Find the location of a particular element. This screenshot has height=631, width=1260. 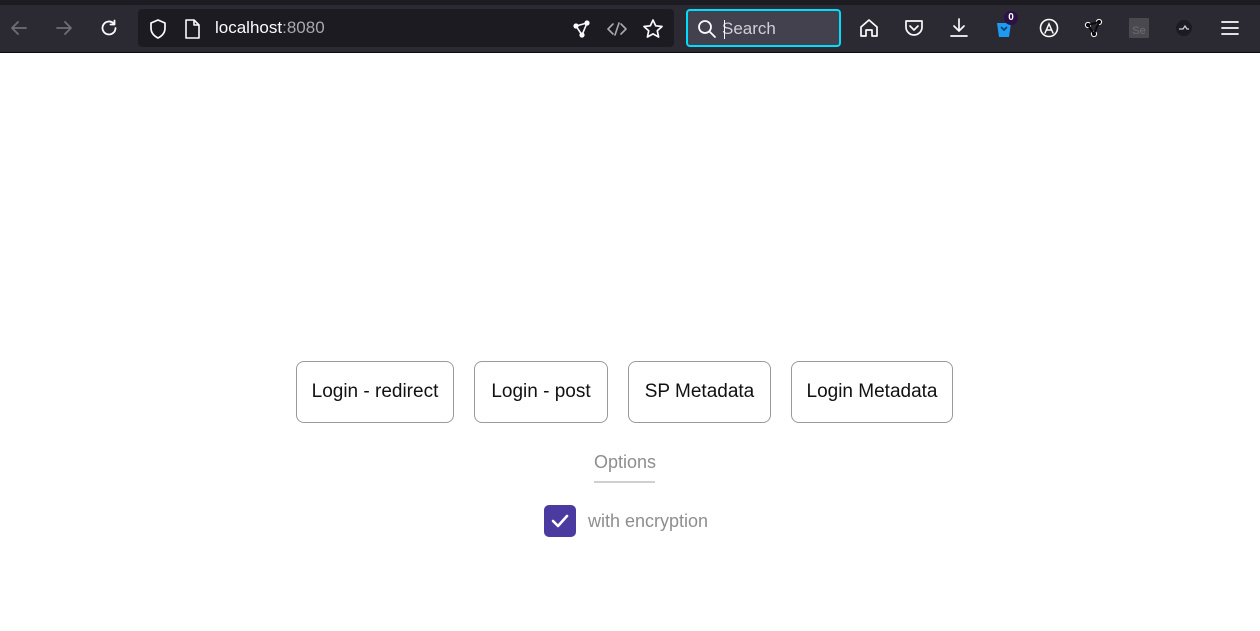

login-post-button: Login - post is located at coordinates (541, 392).